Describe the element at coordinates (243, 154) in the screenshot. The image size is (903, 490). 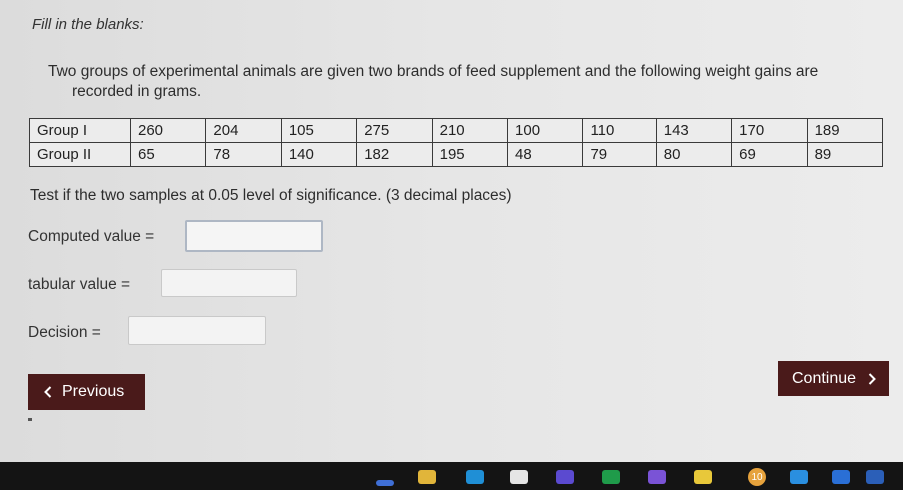
I see `table-cell: 78` at that location.